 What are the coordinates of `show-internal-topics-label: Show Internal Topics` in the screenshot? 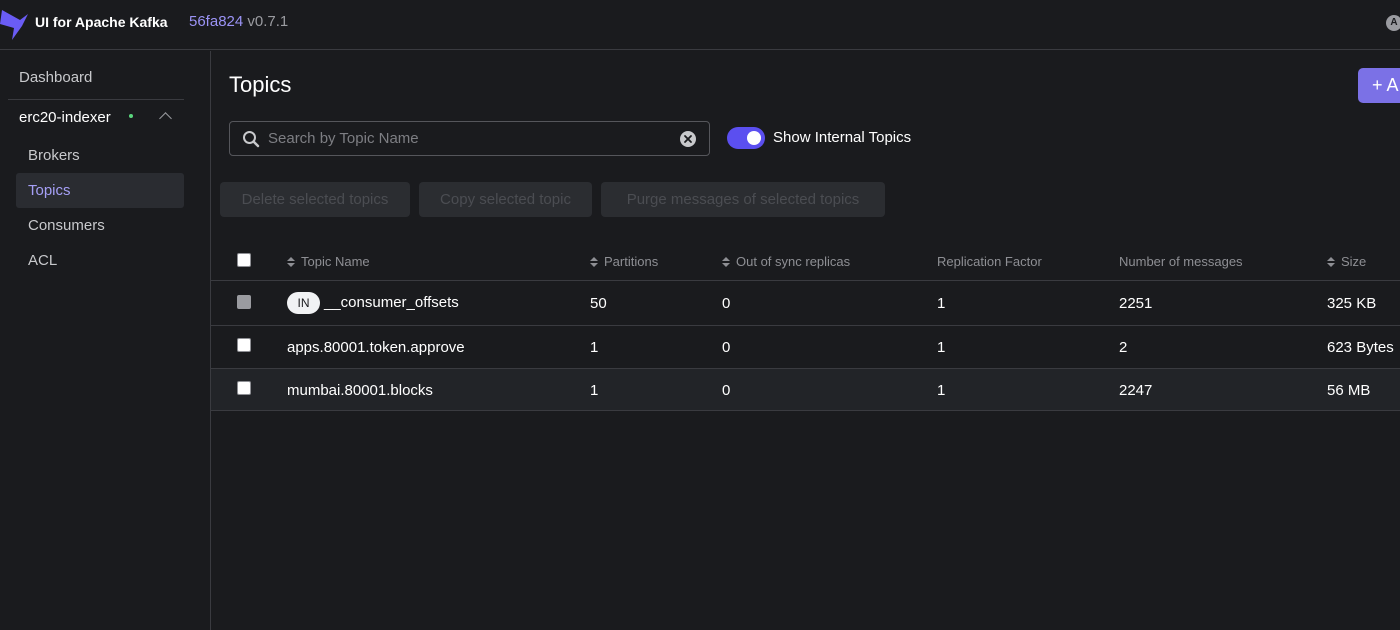 It's located at (842, 137).